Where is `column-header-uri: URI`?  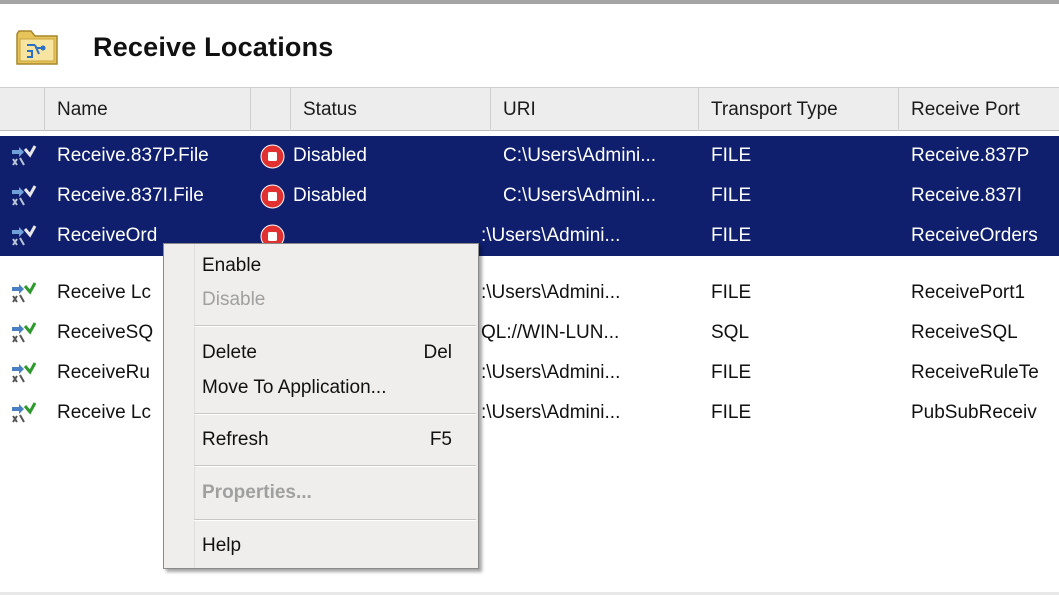
column-header-uri: URI is located at coordinates (594, 109).